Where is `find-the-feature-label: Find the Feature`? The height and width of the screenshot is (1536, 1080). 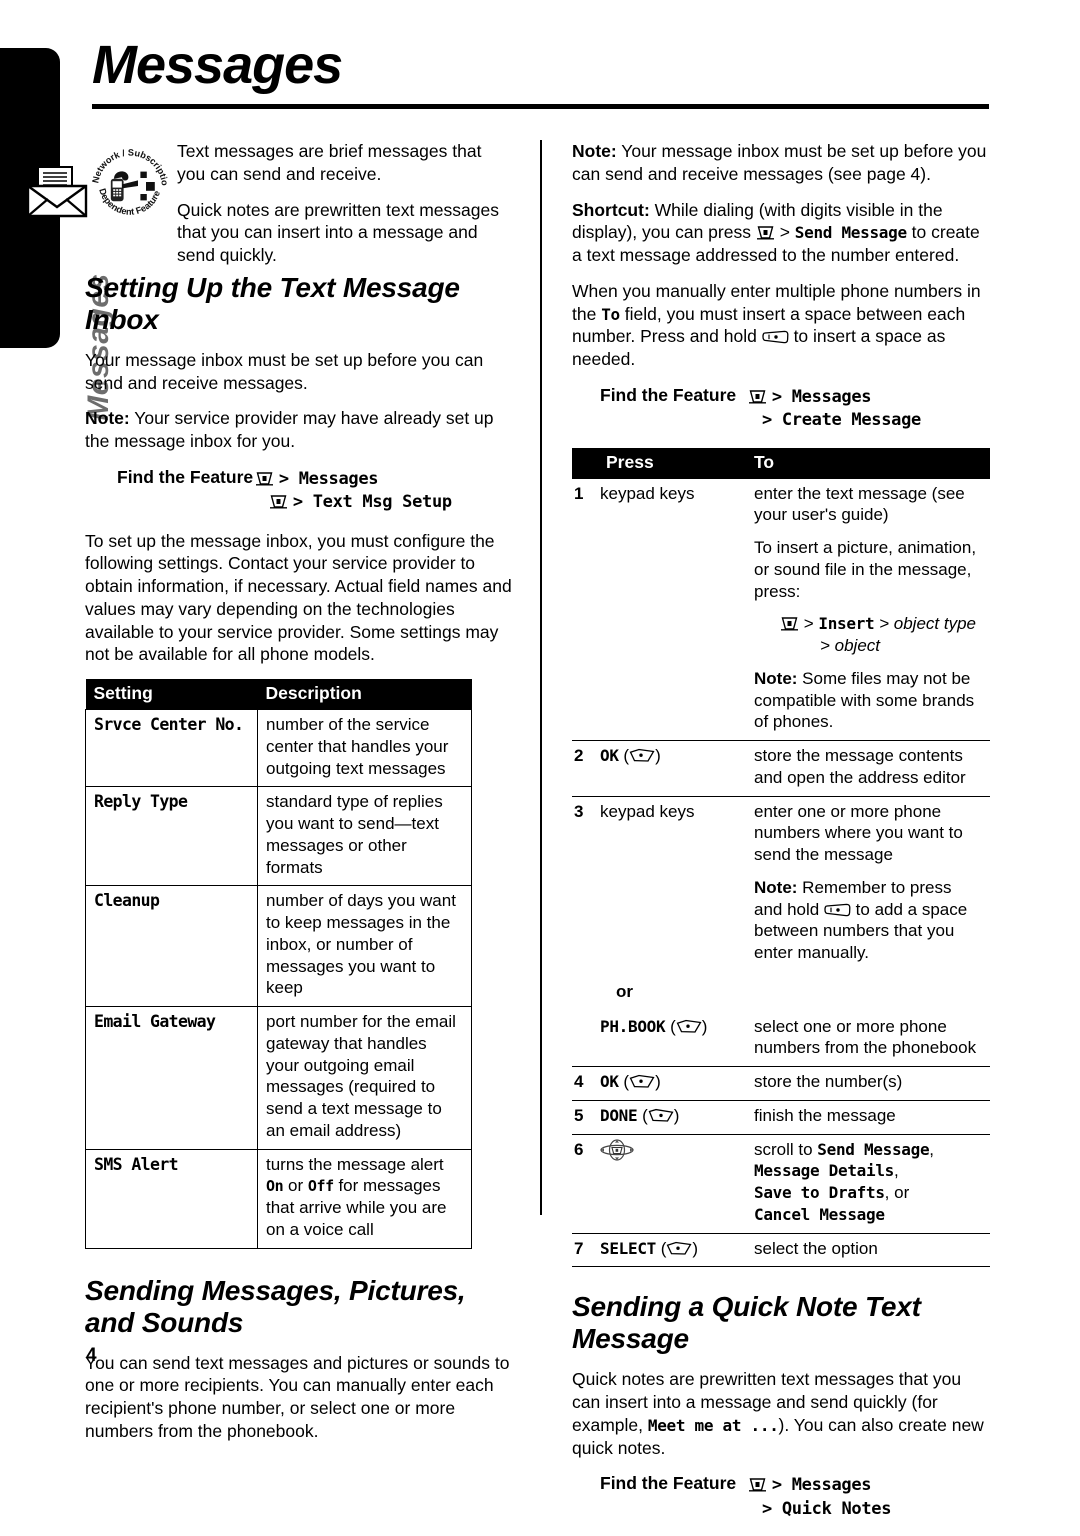
find-the-feature-label: Find the Feature is located at coordinates (668, 394).